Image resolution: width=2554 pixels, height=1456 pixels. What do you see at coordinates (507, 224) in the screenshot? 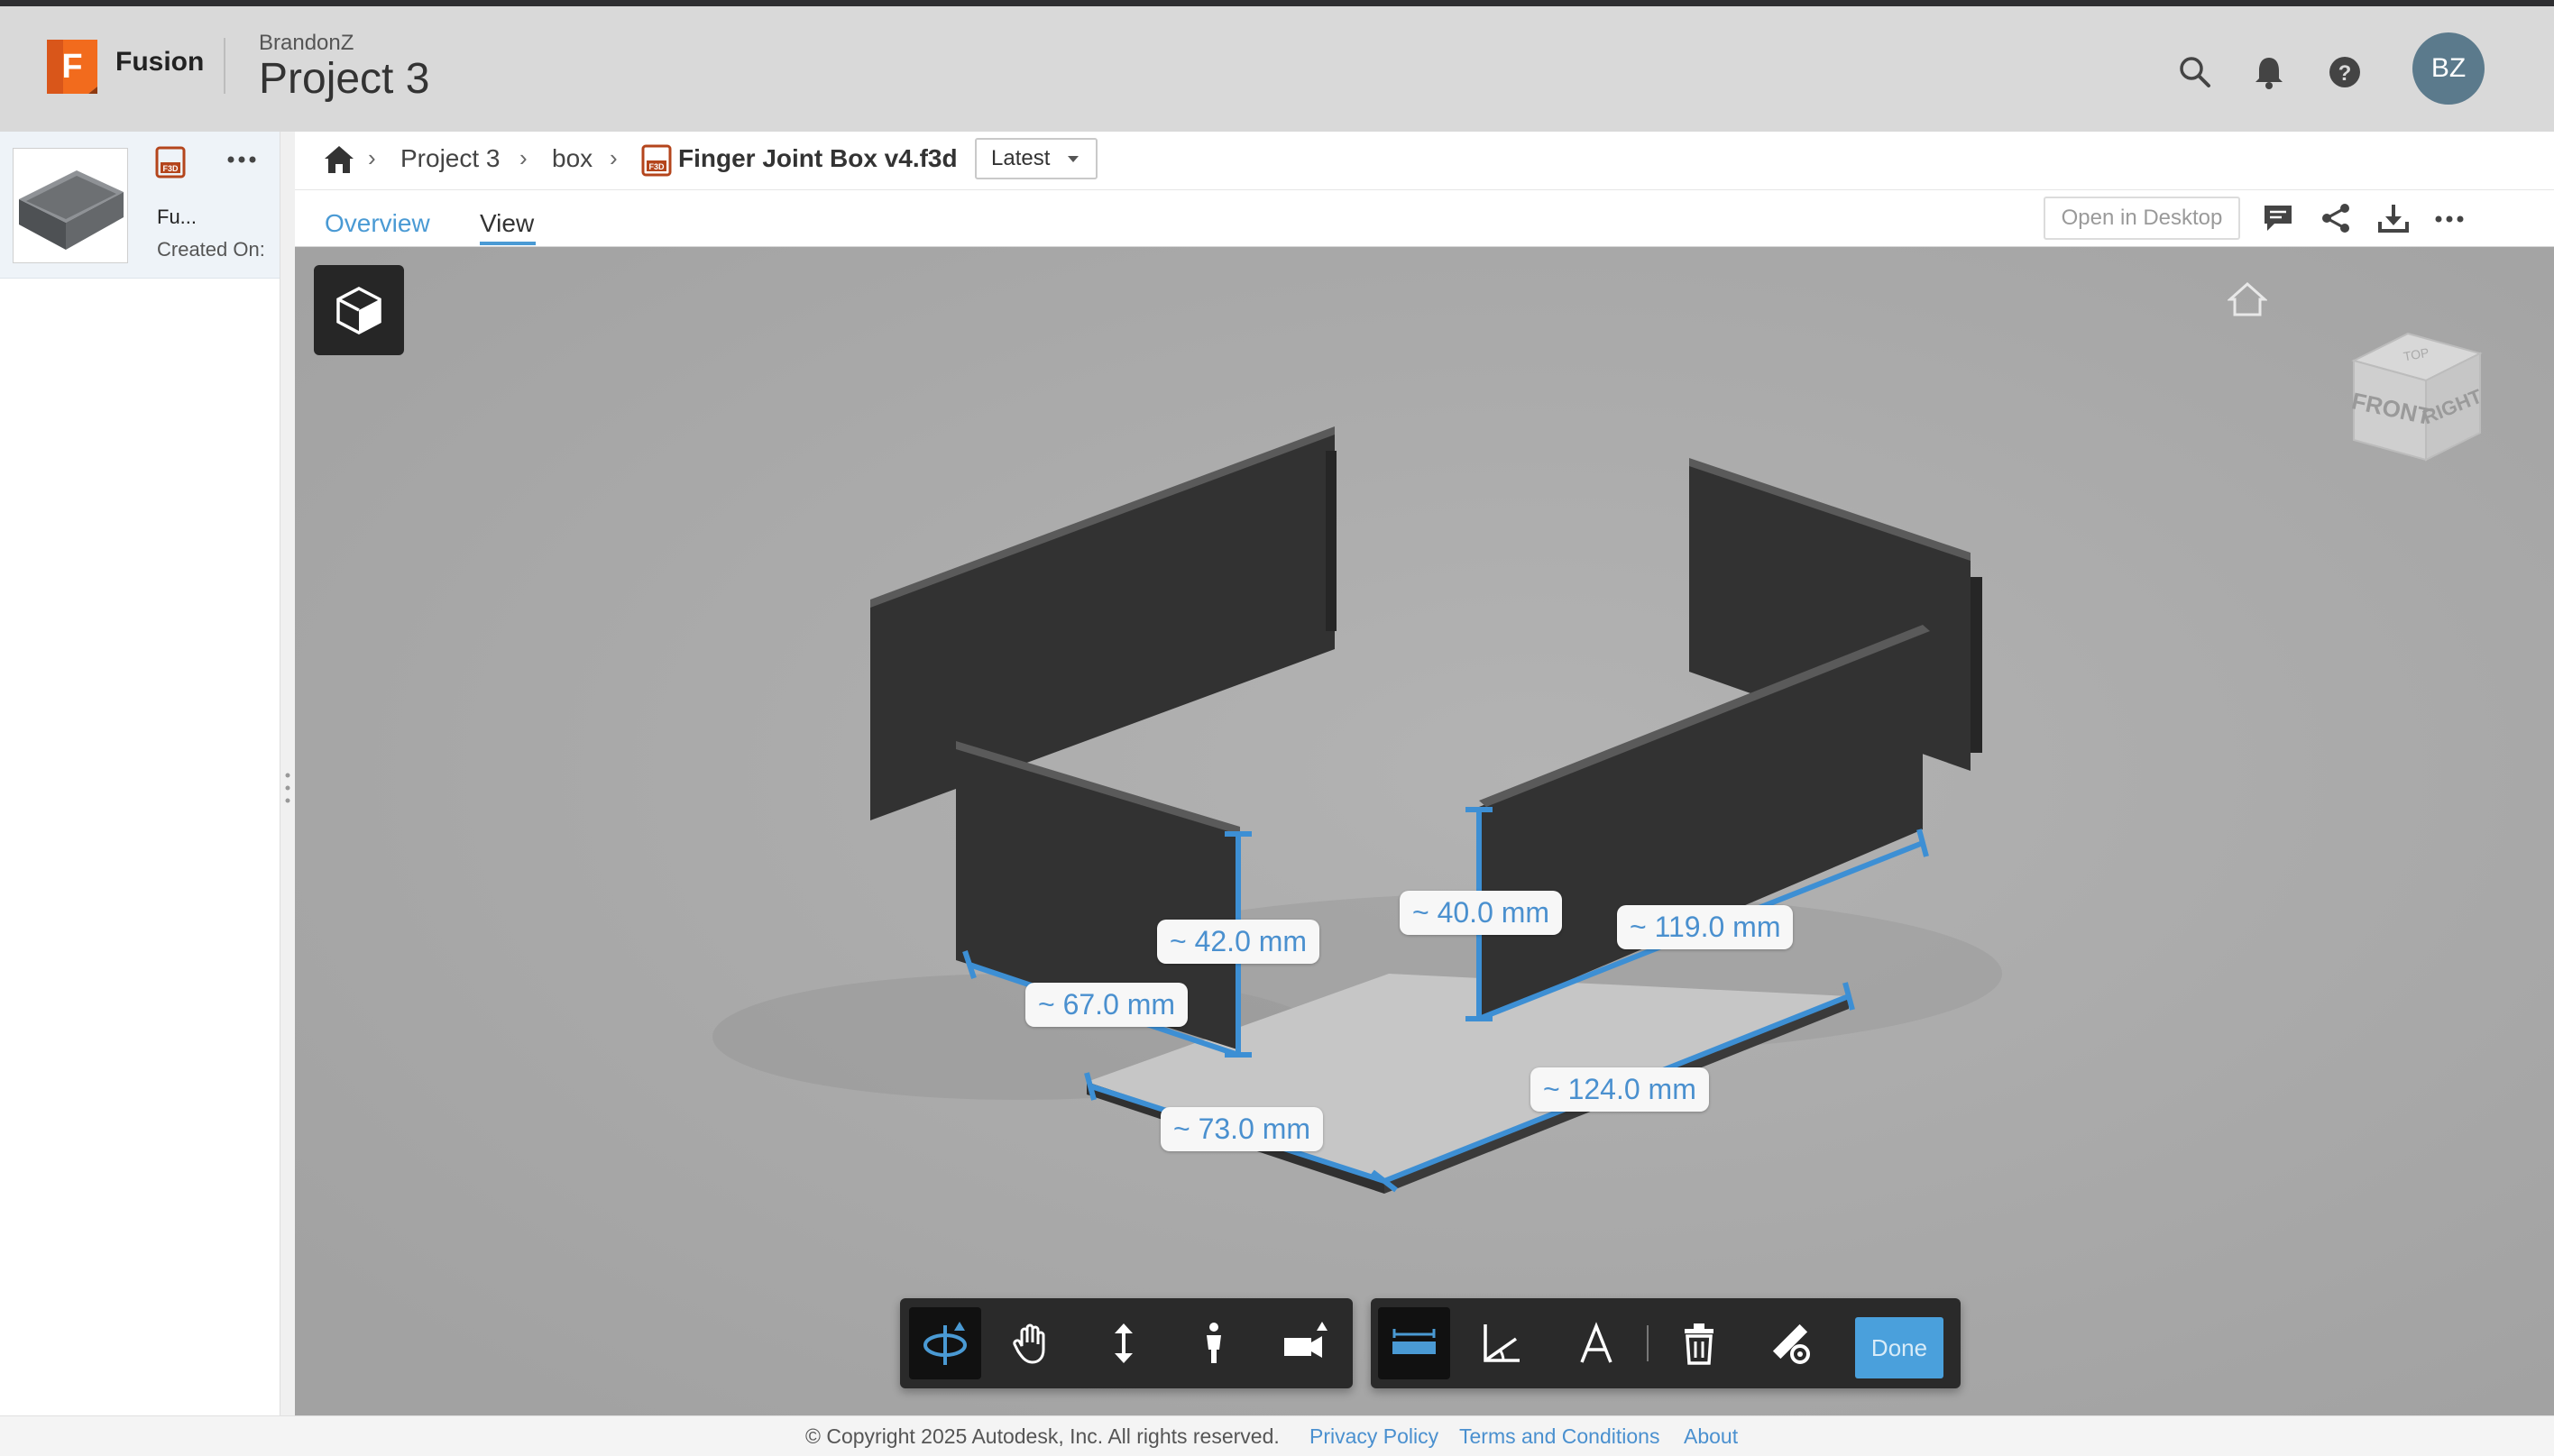
I see `tab-view: View` at bounding box center [507, 224].